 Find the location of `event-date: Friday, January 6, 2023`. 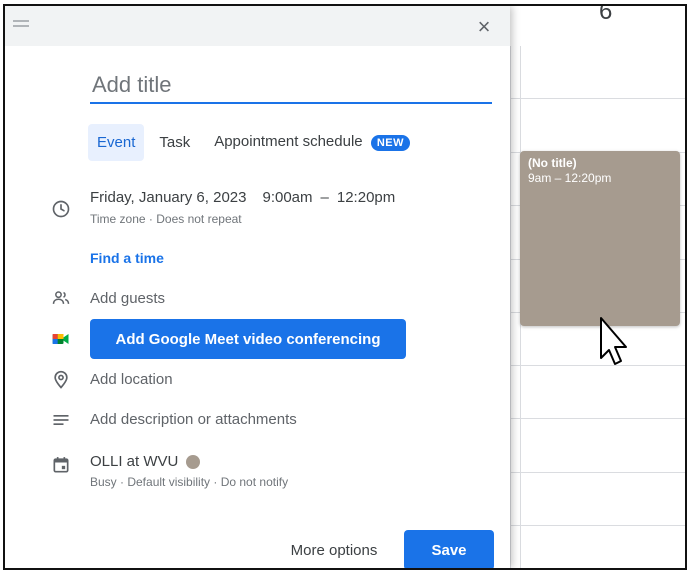

event-date: Friday, January 6, 2023 is located at coordinates (168, 197).